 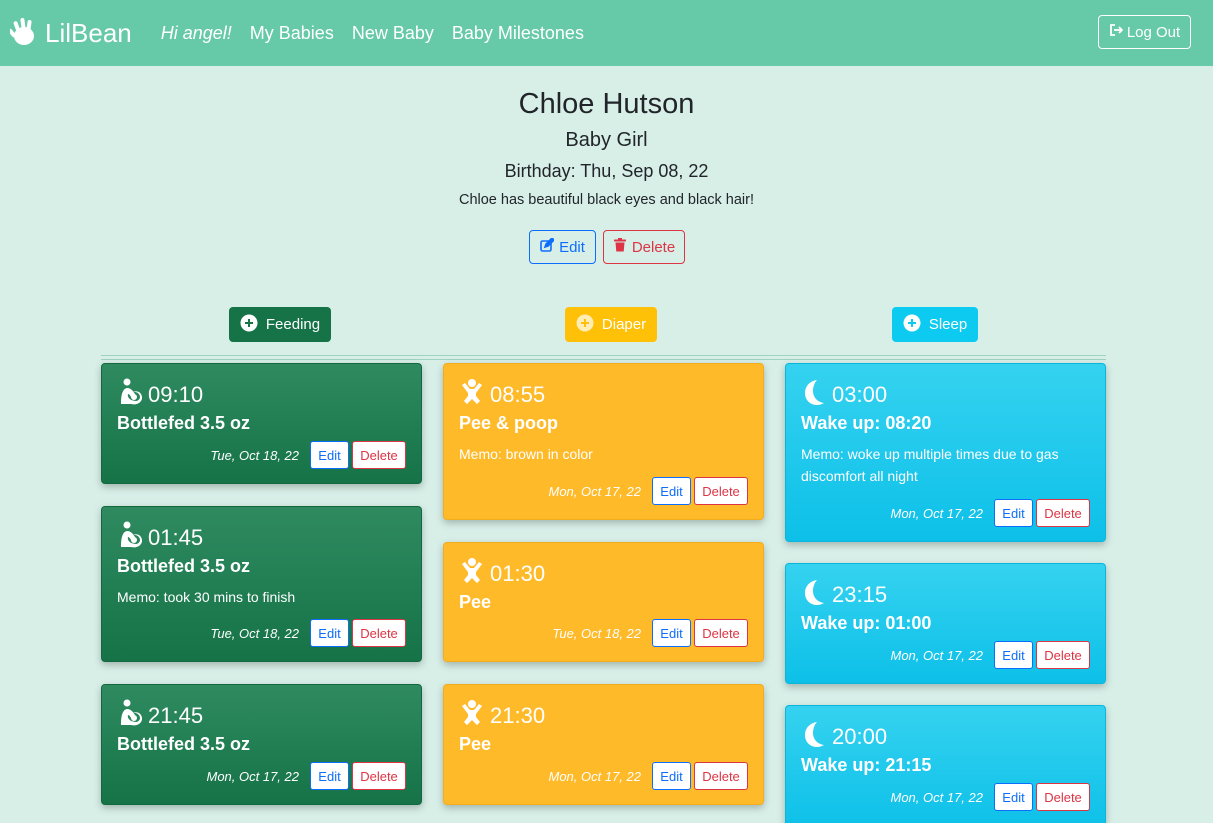 What do you see at coordinates (606, 140) in the screenshot?
I see `baby-gender: Baby Girl` at bounding box center [606, 140].